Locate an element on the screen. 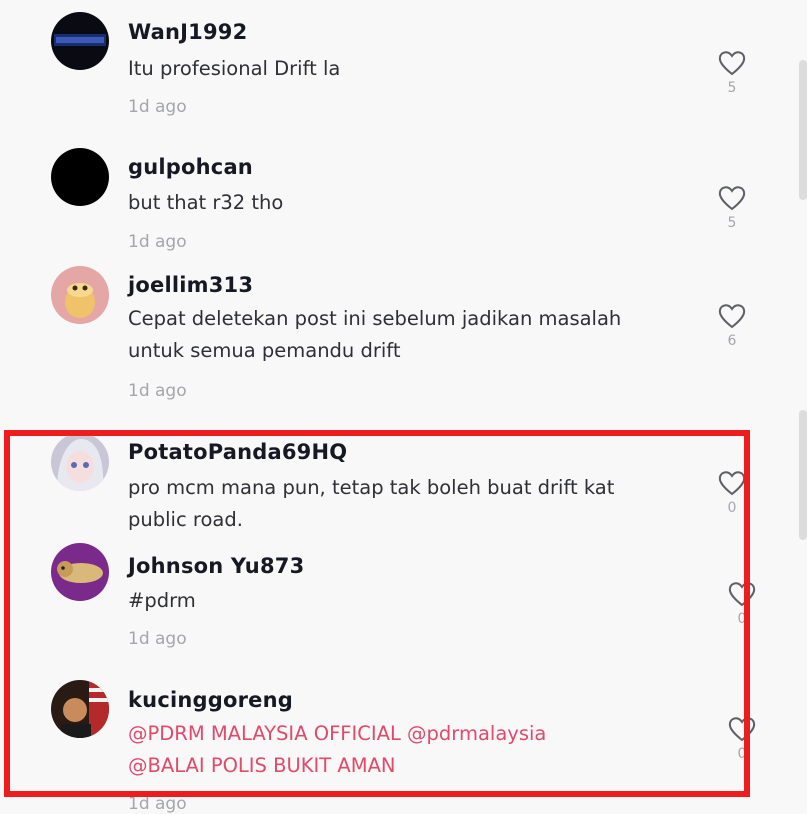 Image resolution: width=807 pixels, height=814 pixels. comment-username: WanJ1992 is located at coordinates (187, 32).